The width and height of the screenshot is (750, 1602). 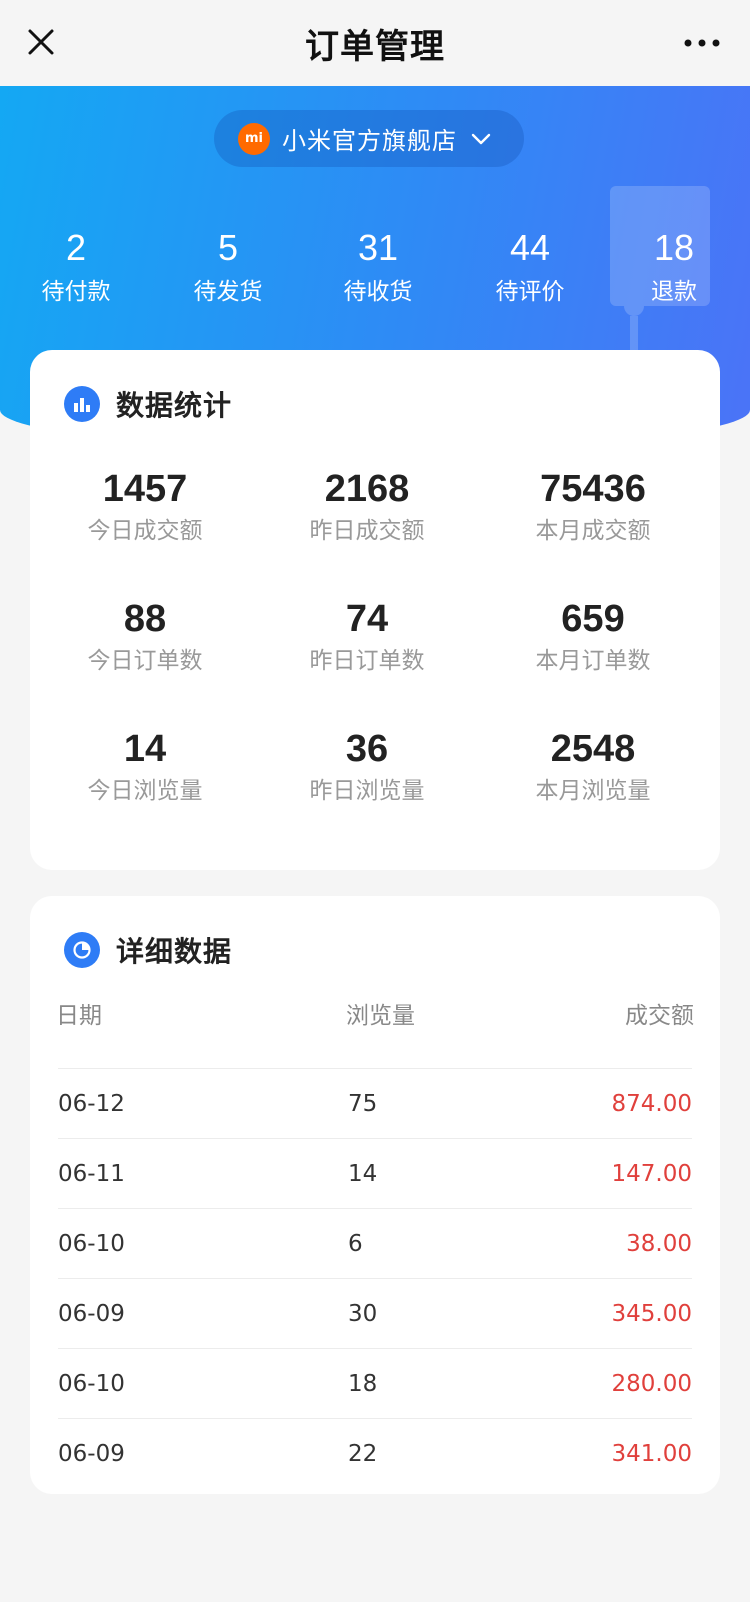 What do you see at coordinates (145, 531) in the screenshot?
I see `stat-label: 今日成交额` at bounding box center [145, 531].